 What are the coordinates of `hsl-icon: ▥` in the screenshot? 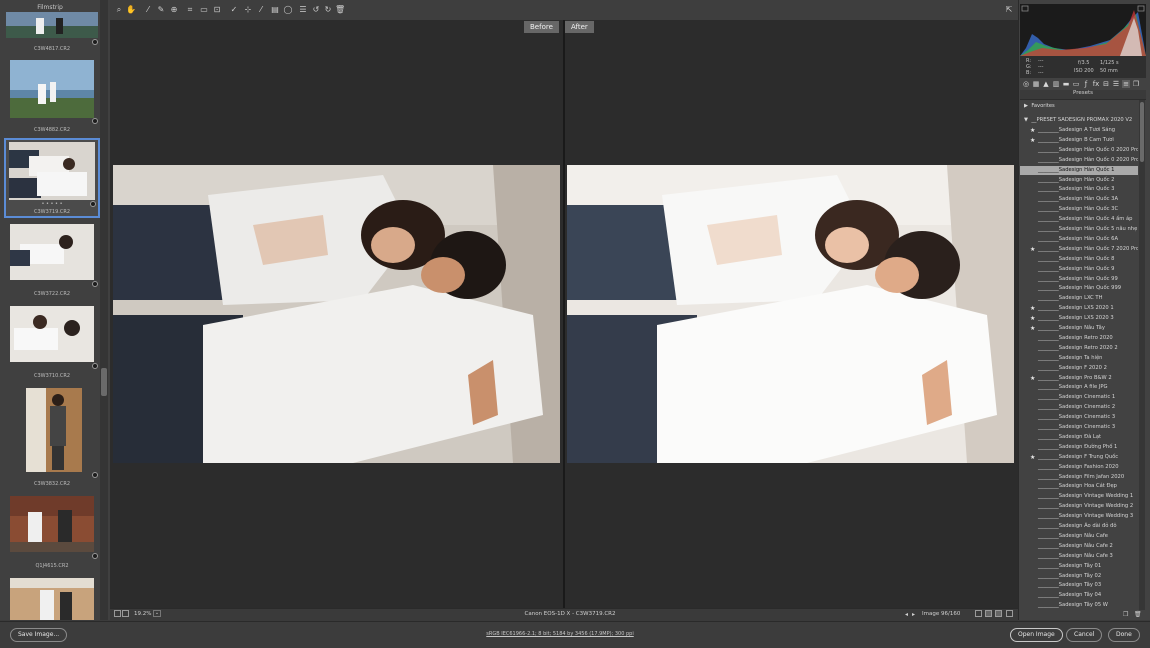 It's located at (1056, 84).